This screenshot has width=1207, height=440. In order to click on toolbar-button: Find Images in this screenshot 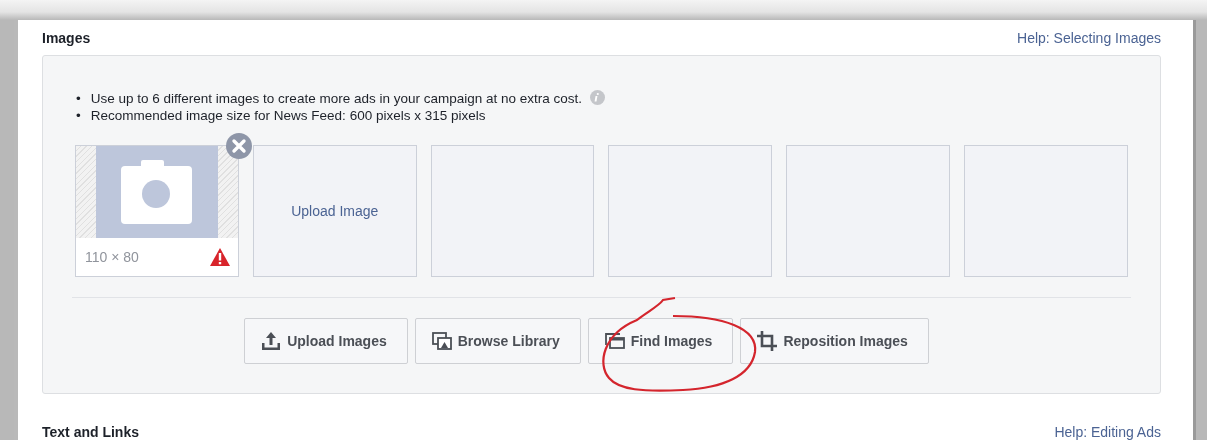, I will do `click(660, 341)`.